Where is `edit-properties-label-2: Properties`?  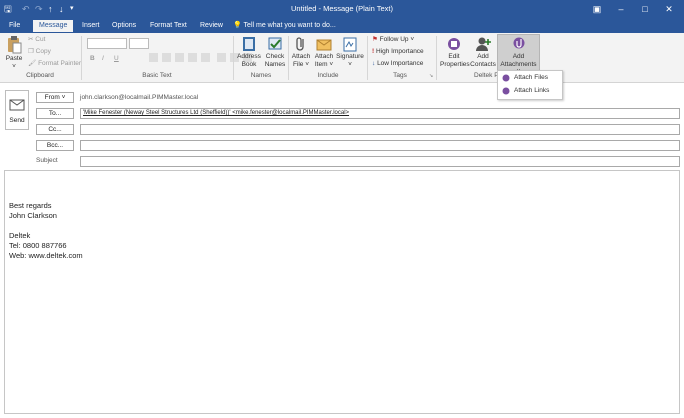 edit-properties-label-2: Properties is located at coordinates (455, 64).